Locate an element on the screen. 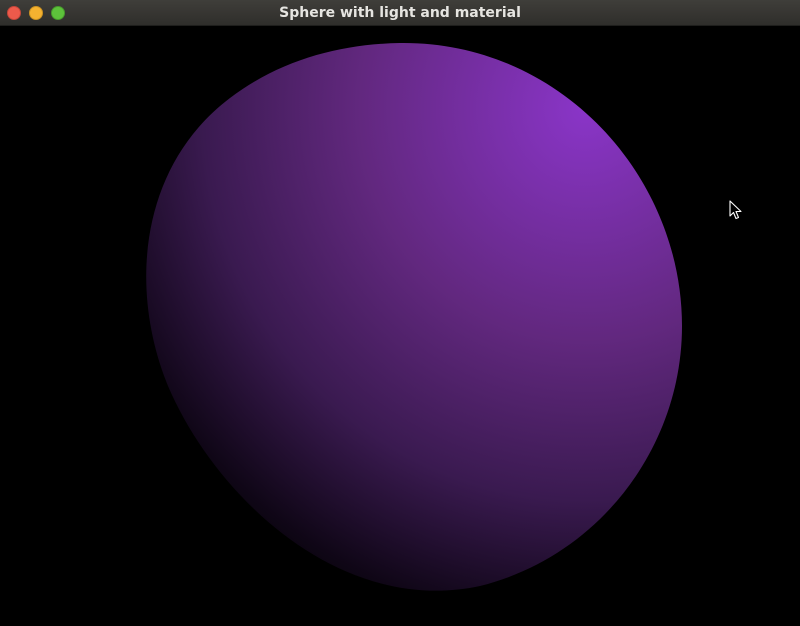  title-bar: Sphere with light and material is located at coordinates (400, 13).